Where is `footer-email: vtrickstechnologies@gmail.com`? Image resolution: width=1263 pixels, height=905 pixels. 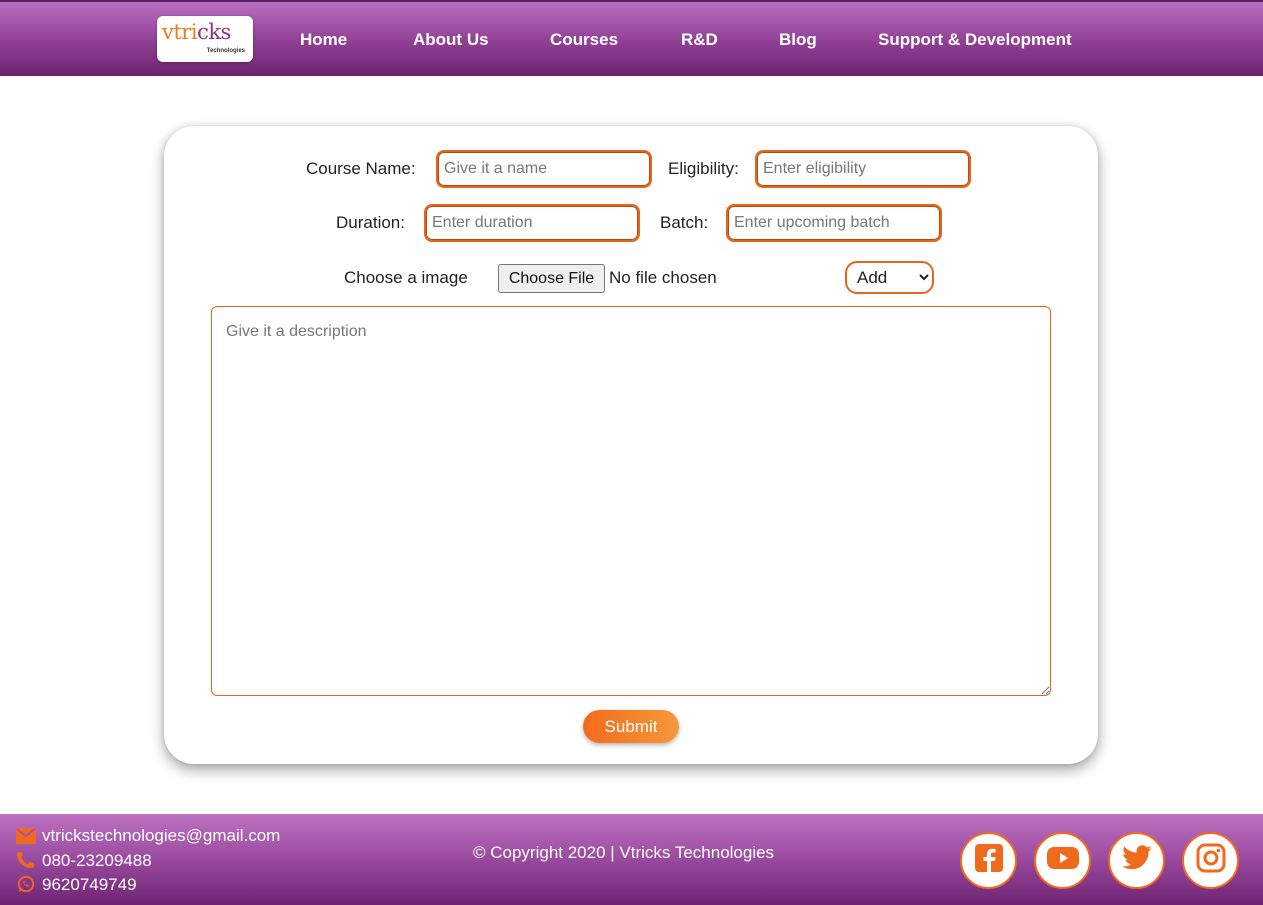
footer-email: vtrickstechnologies@gmail.com is located at coordinates (148, 836).